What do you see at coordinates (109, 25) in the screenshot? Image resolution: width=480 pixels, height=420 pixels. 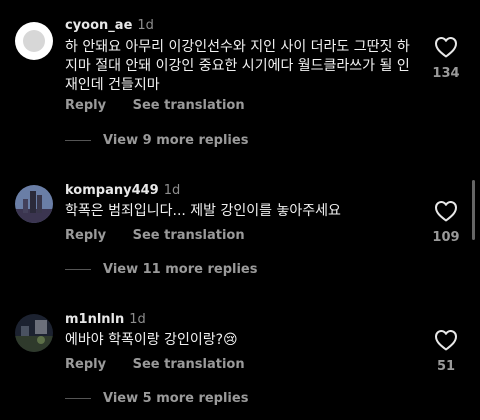 I see `comment-username: cyoon_ae 1d` at bounding box center [109, 25].